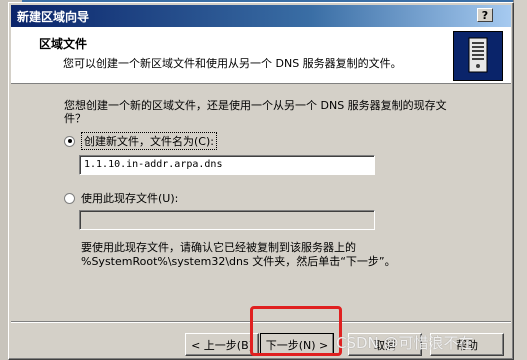  Describe the element at coordinates (261, 16) in the screenshot. I see `title-bar: 新建区域向导 ?` at that location.